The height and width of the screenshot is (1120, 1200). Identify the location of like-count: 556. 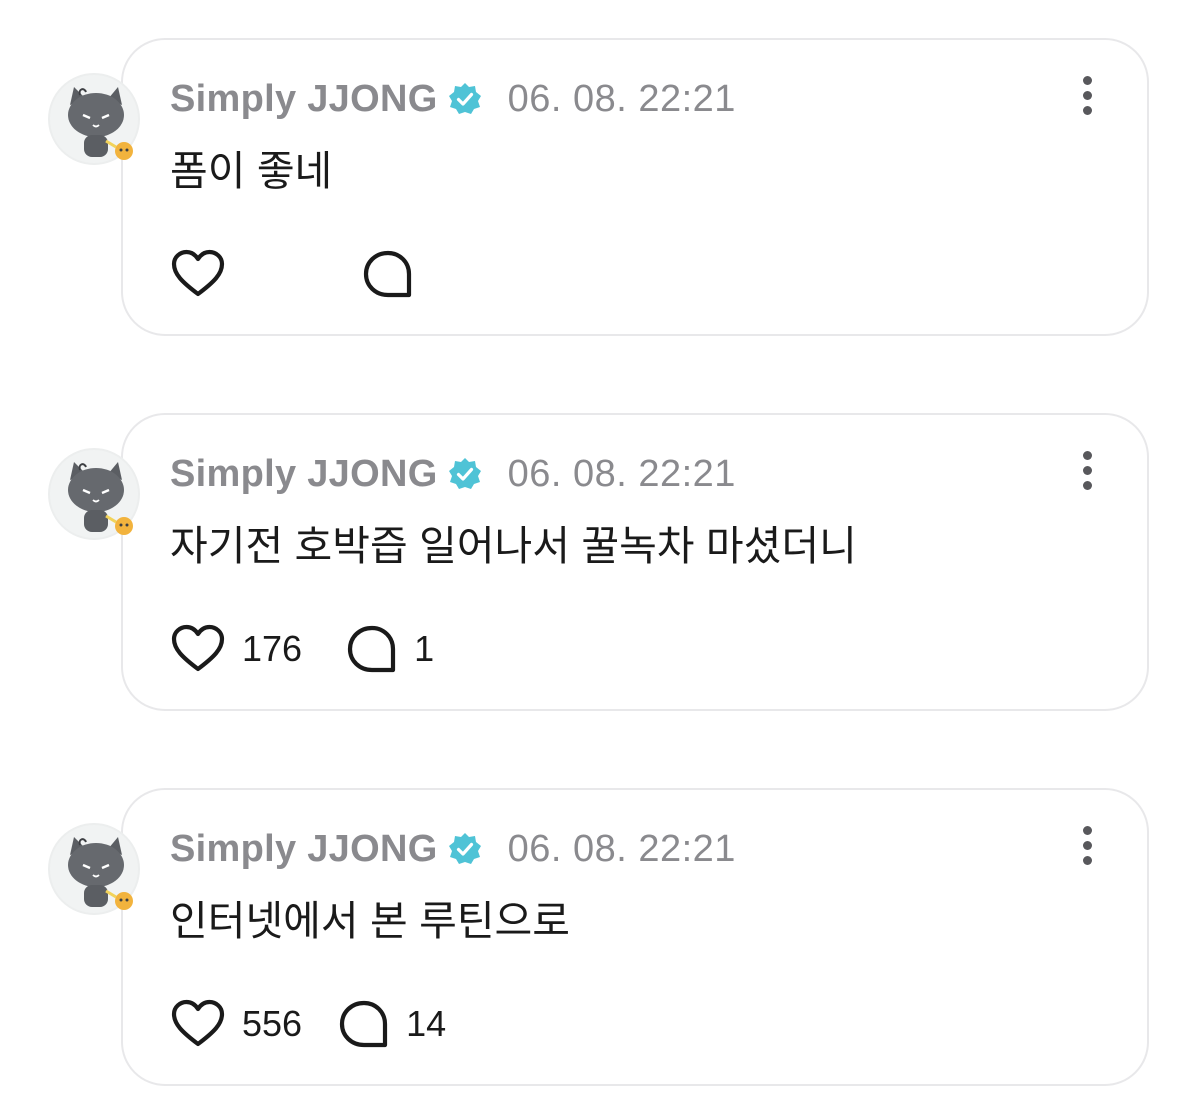
(272, 1023).